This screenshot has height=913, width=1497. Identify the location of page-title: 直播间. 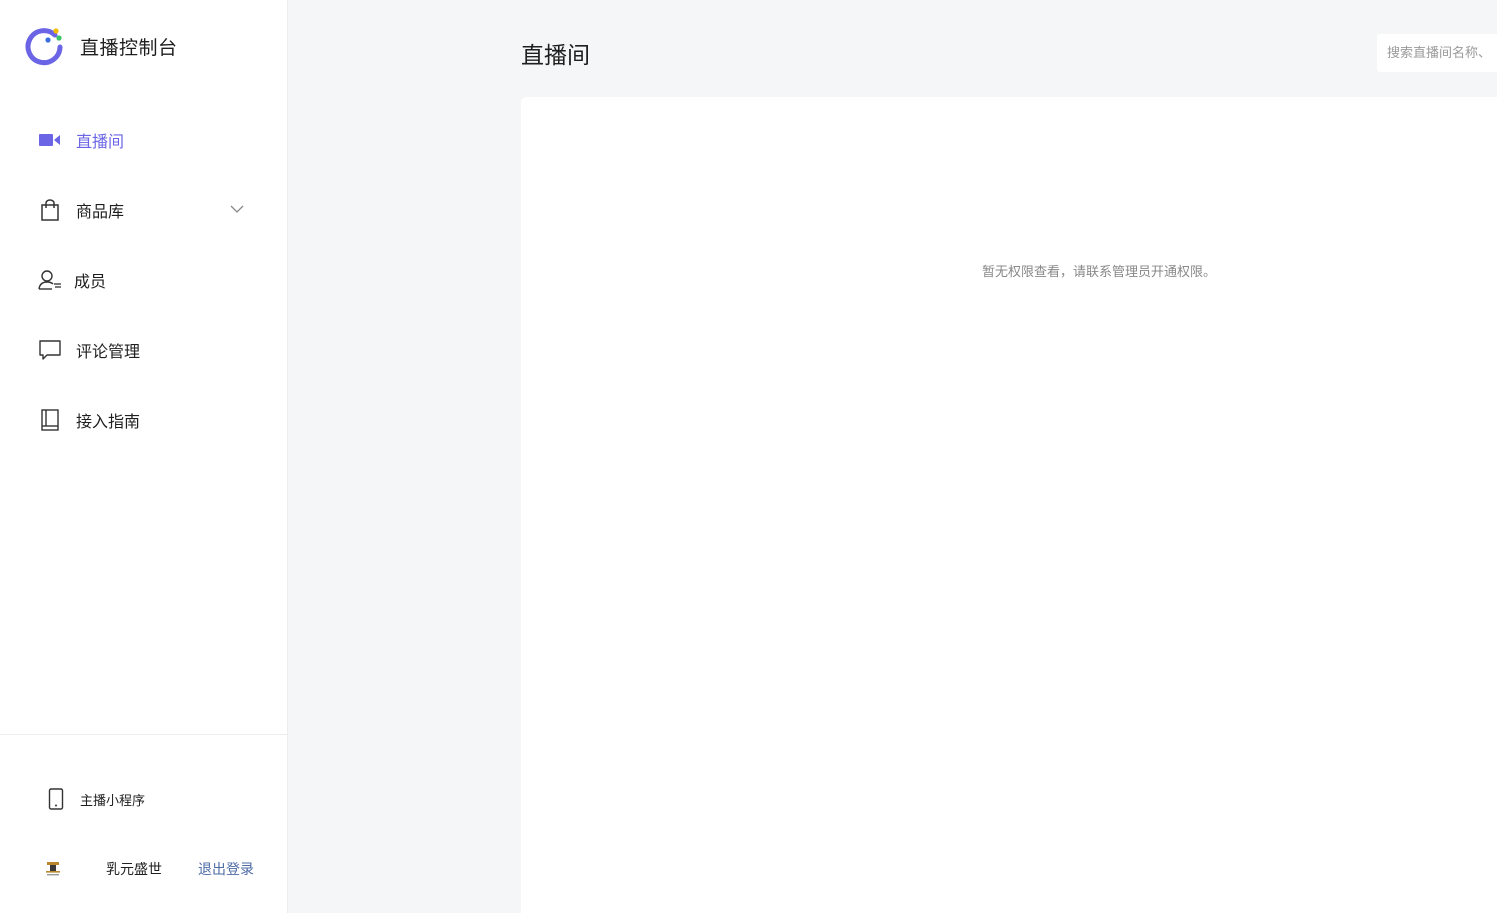
(555, 56).